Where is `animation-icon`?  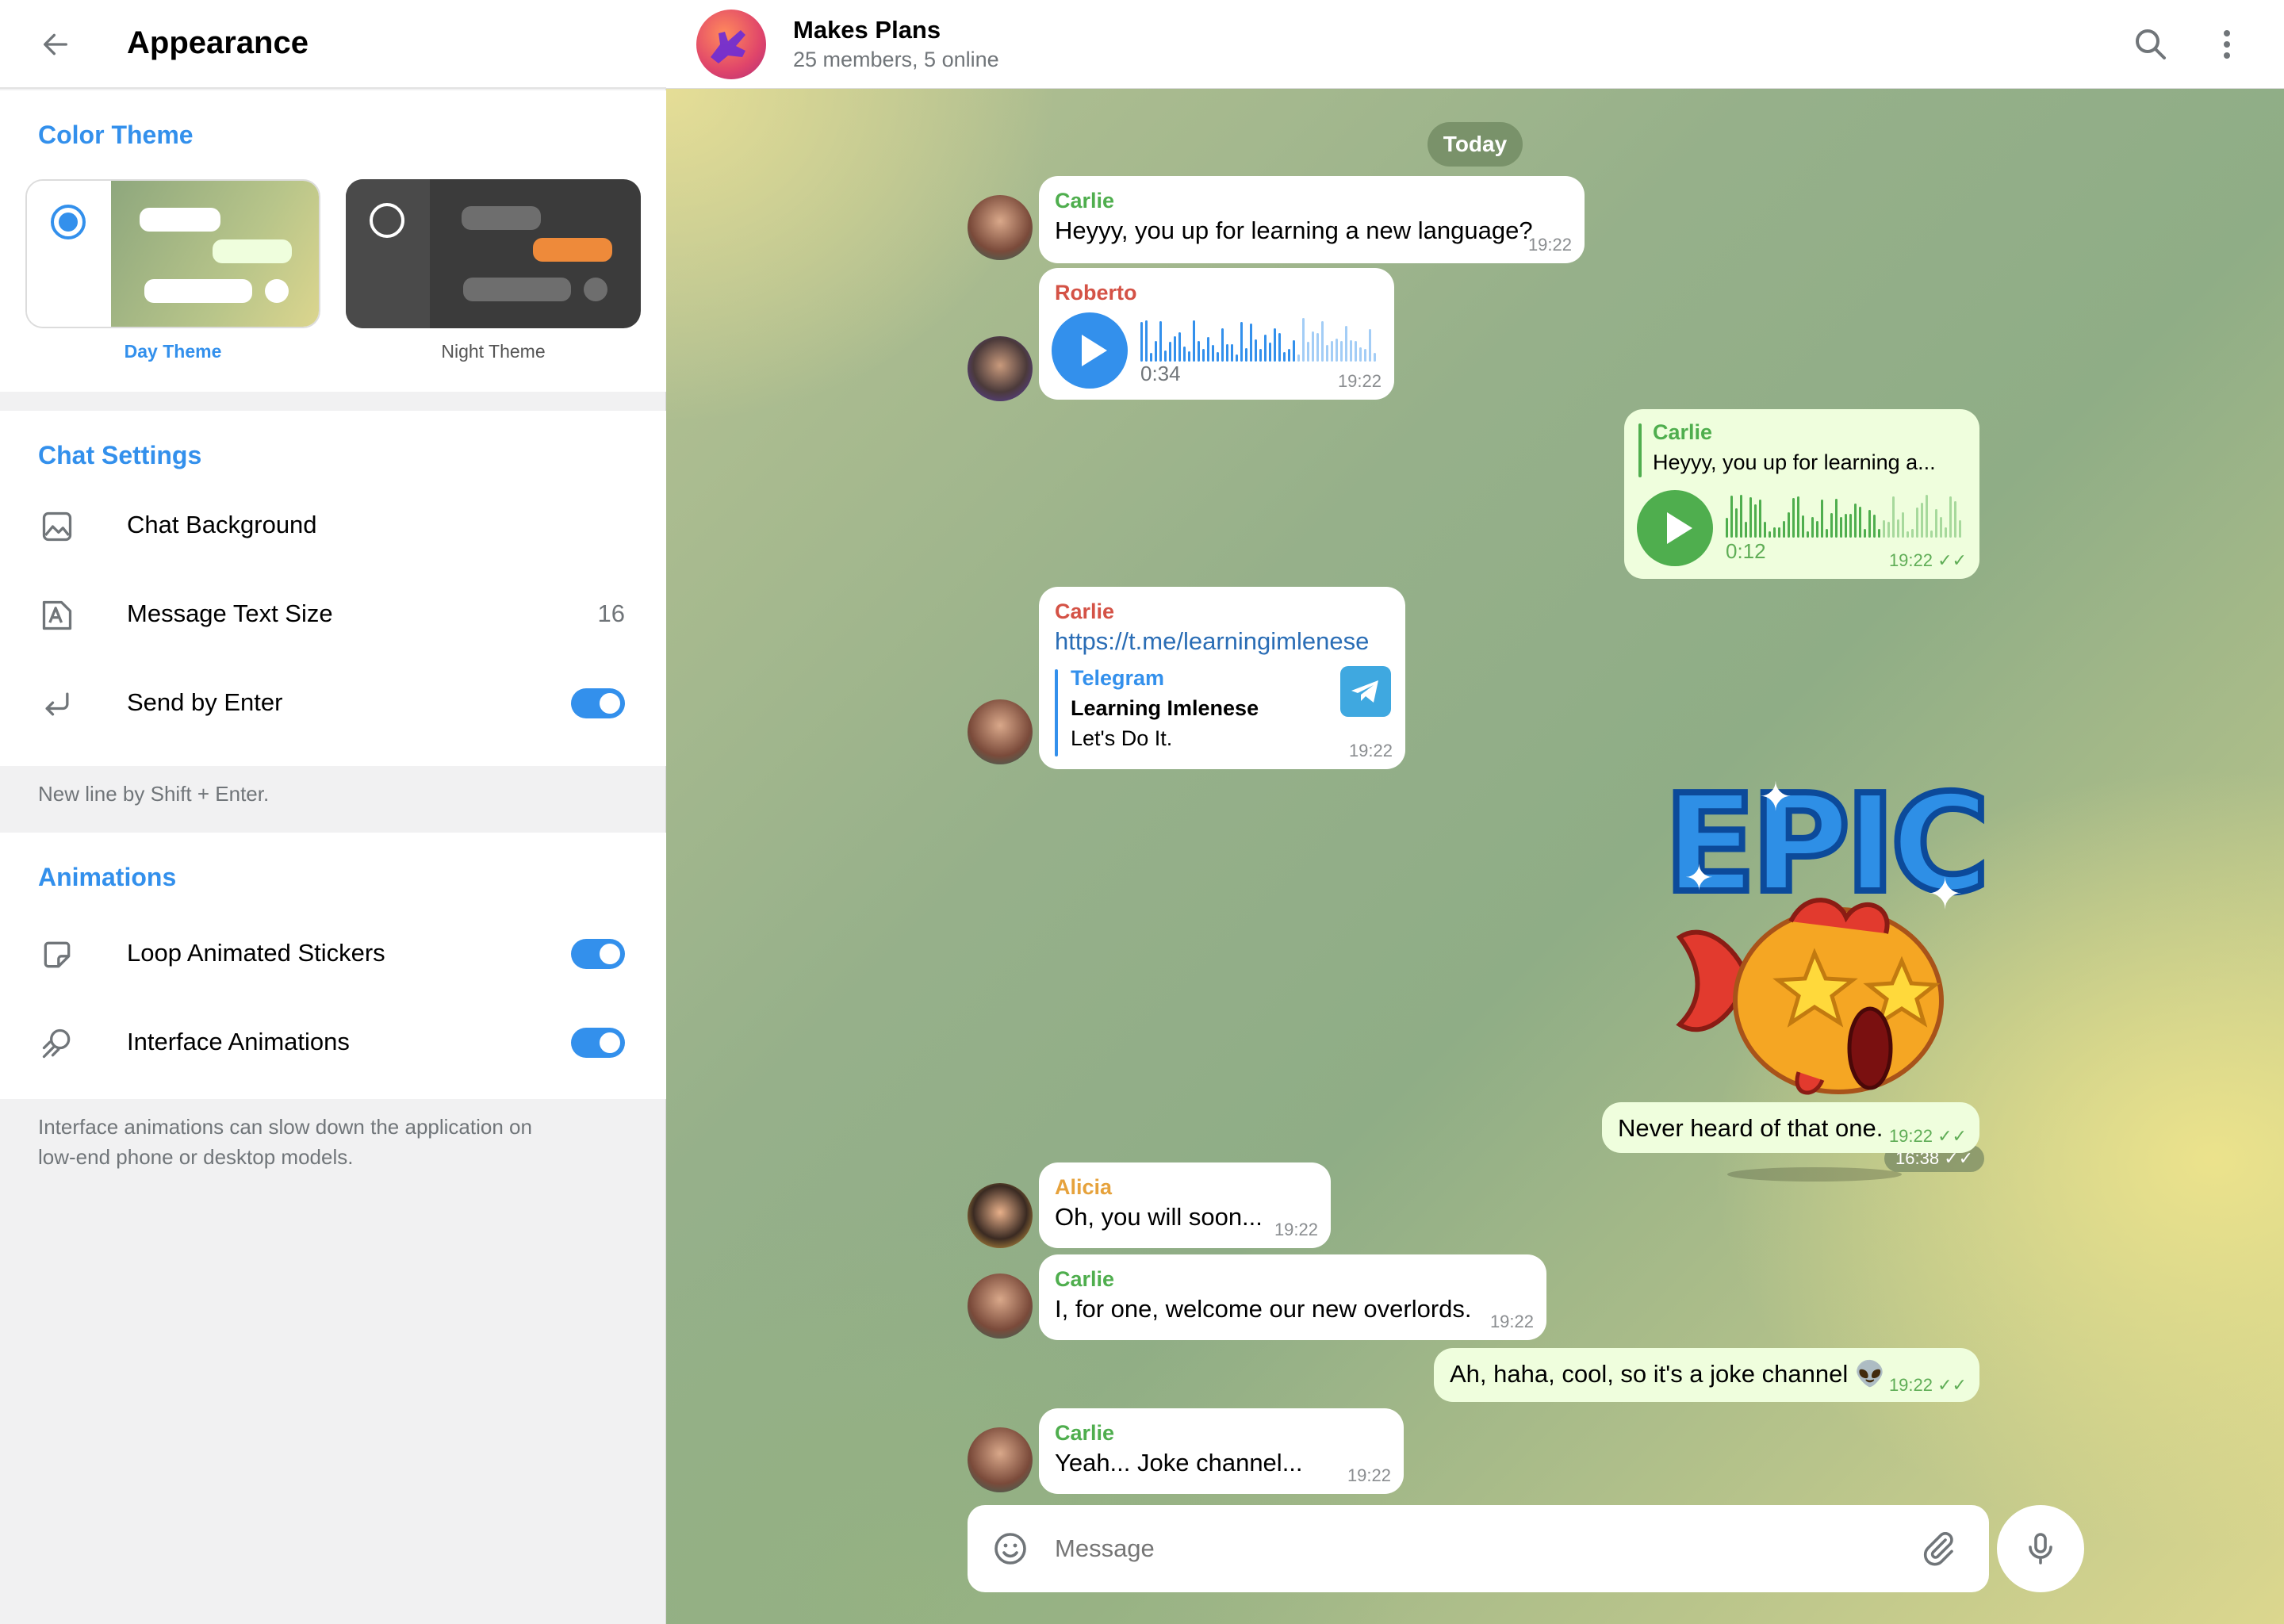
animation-icon is located at coordinates (56, 1043).